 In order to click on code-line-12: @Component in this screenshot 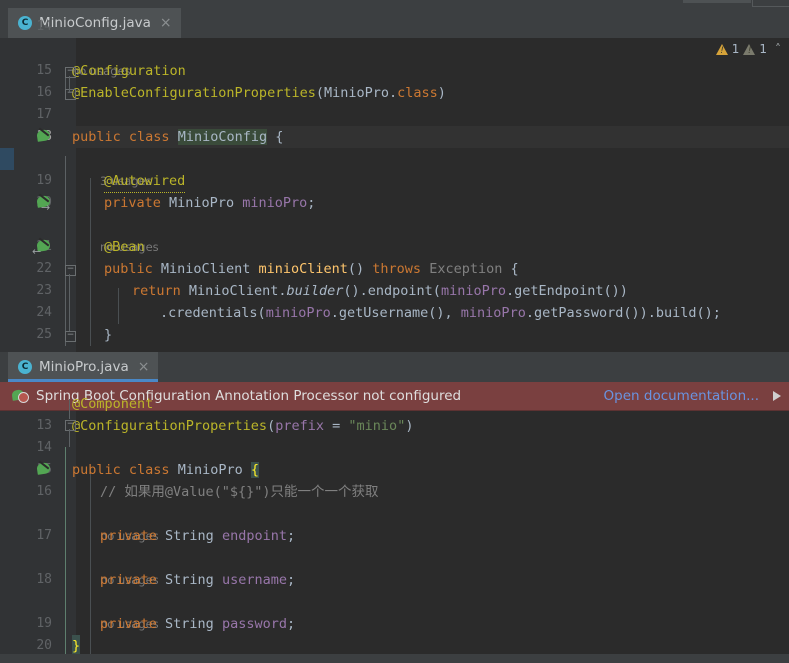, I will do `click(430, 404)`.